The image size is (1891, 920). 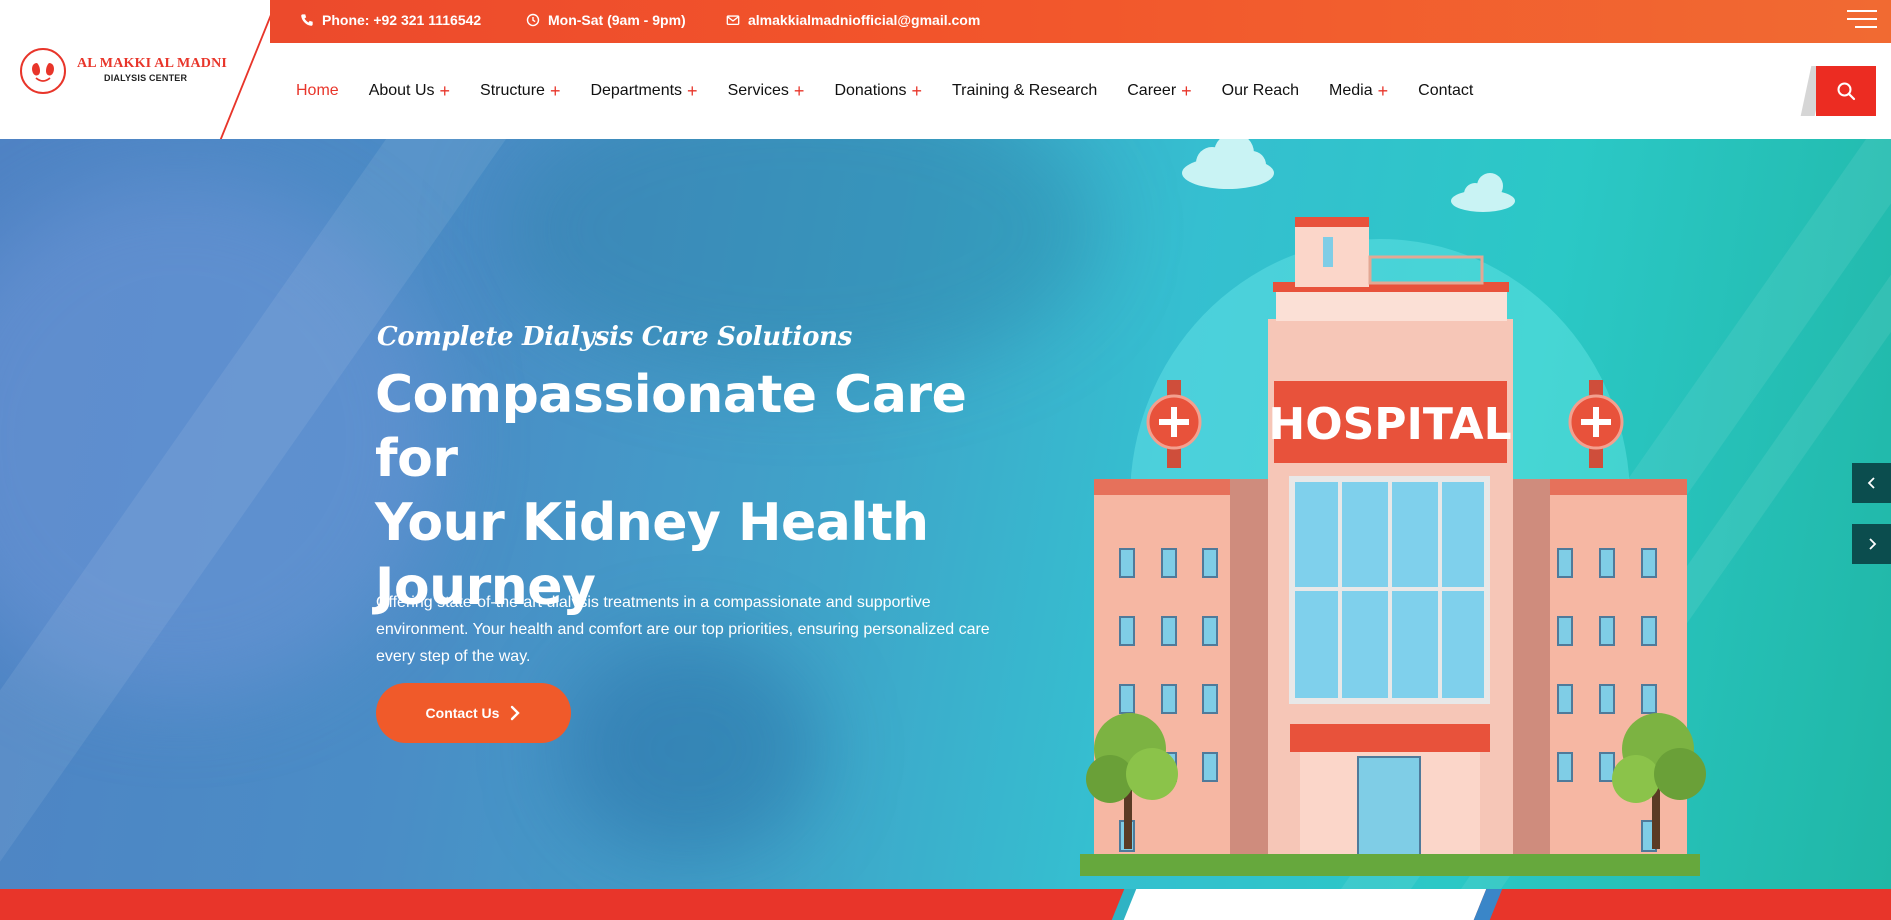 What do you see at coordinates (652, 523) in the screenshot?
I see `hero-title-line: Your Kidney Health` at bounding box center [652, 523].